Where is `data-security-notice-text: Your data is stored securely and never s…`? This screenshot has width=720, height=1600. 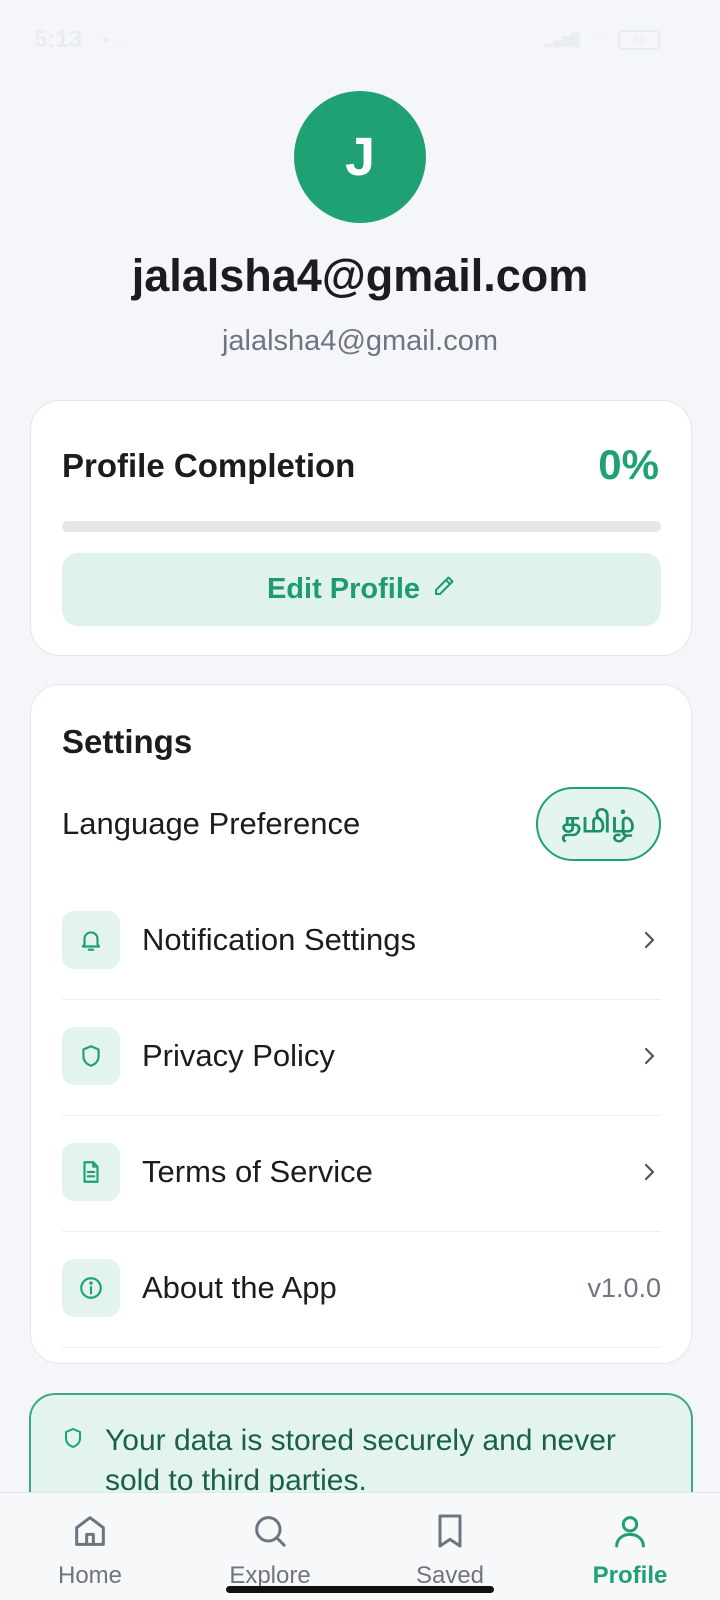 data-security-notice-text: Your data is stored securely and never s… is located at coordinates (360, 1460).